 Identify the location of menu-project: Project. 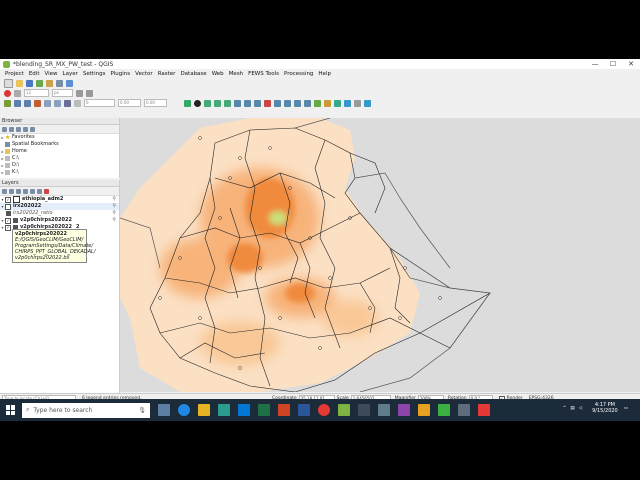
(14, 74).